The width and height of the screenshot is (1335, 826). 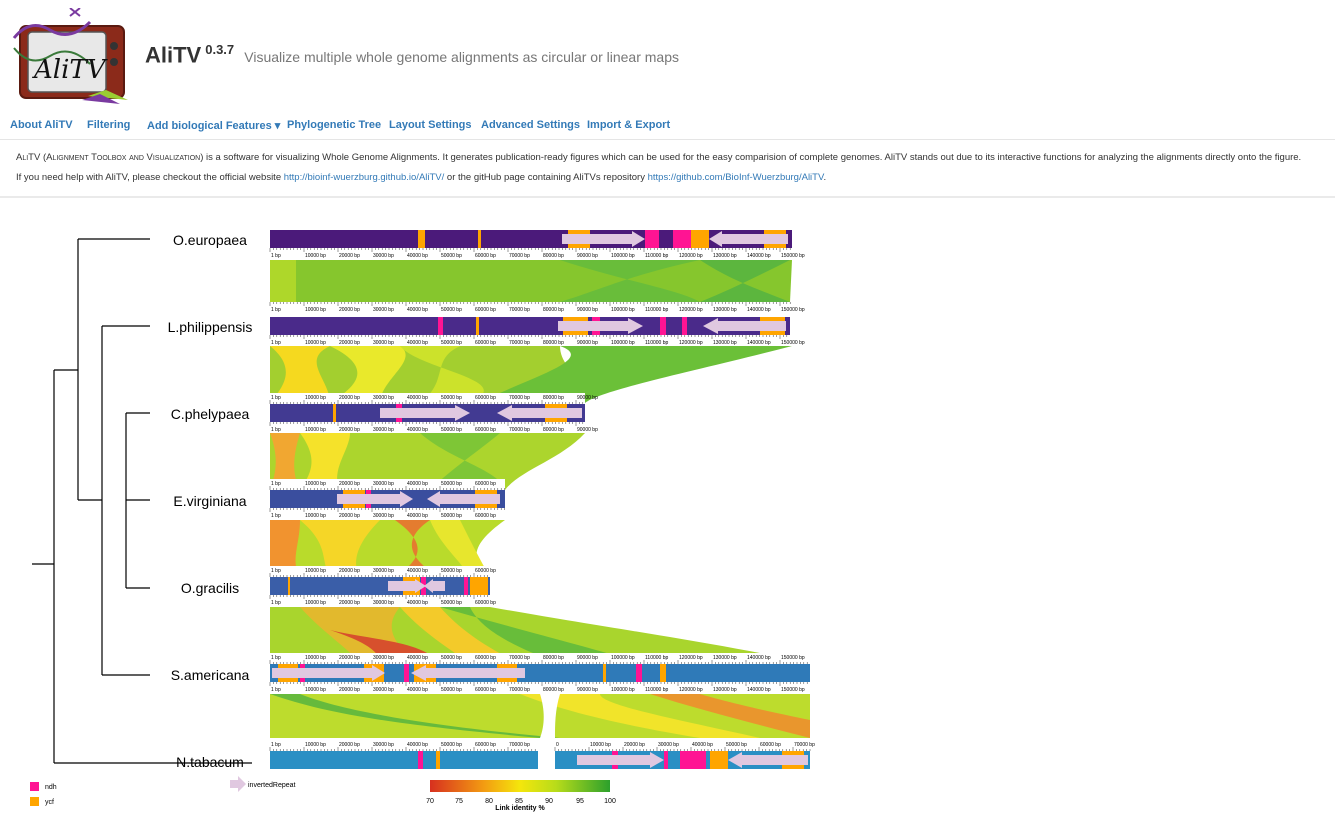 What do you see at coordinates (34, 786) in the screenshot?
I see `legend-swatch-ndh` at bounding box center [34, 786].